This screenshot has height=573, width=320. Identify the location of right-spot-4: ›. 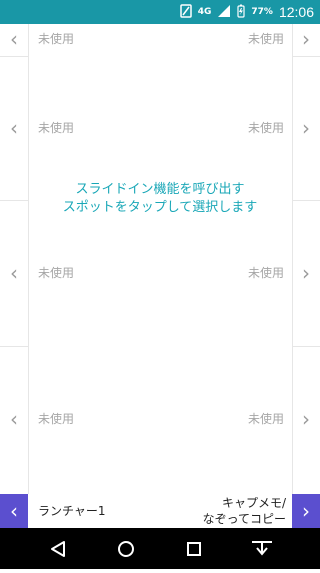
(306, 419).